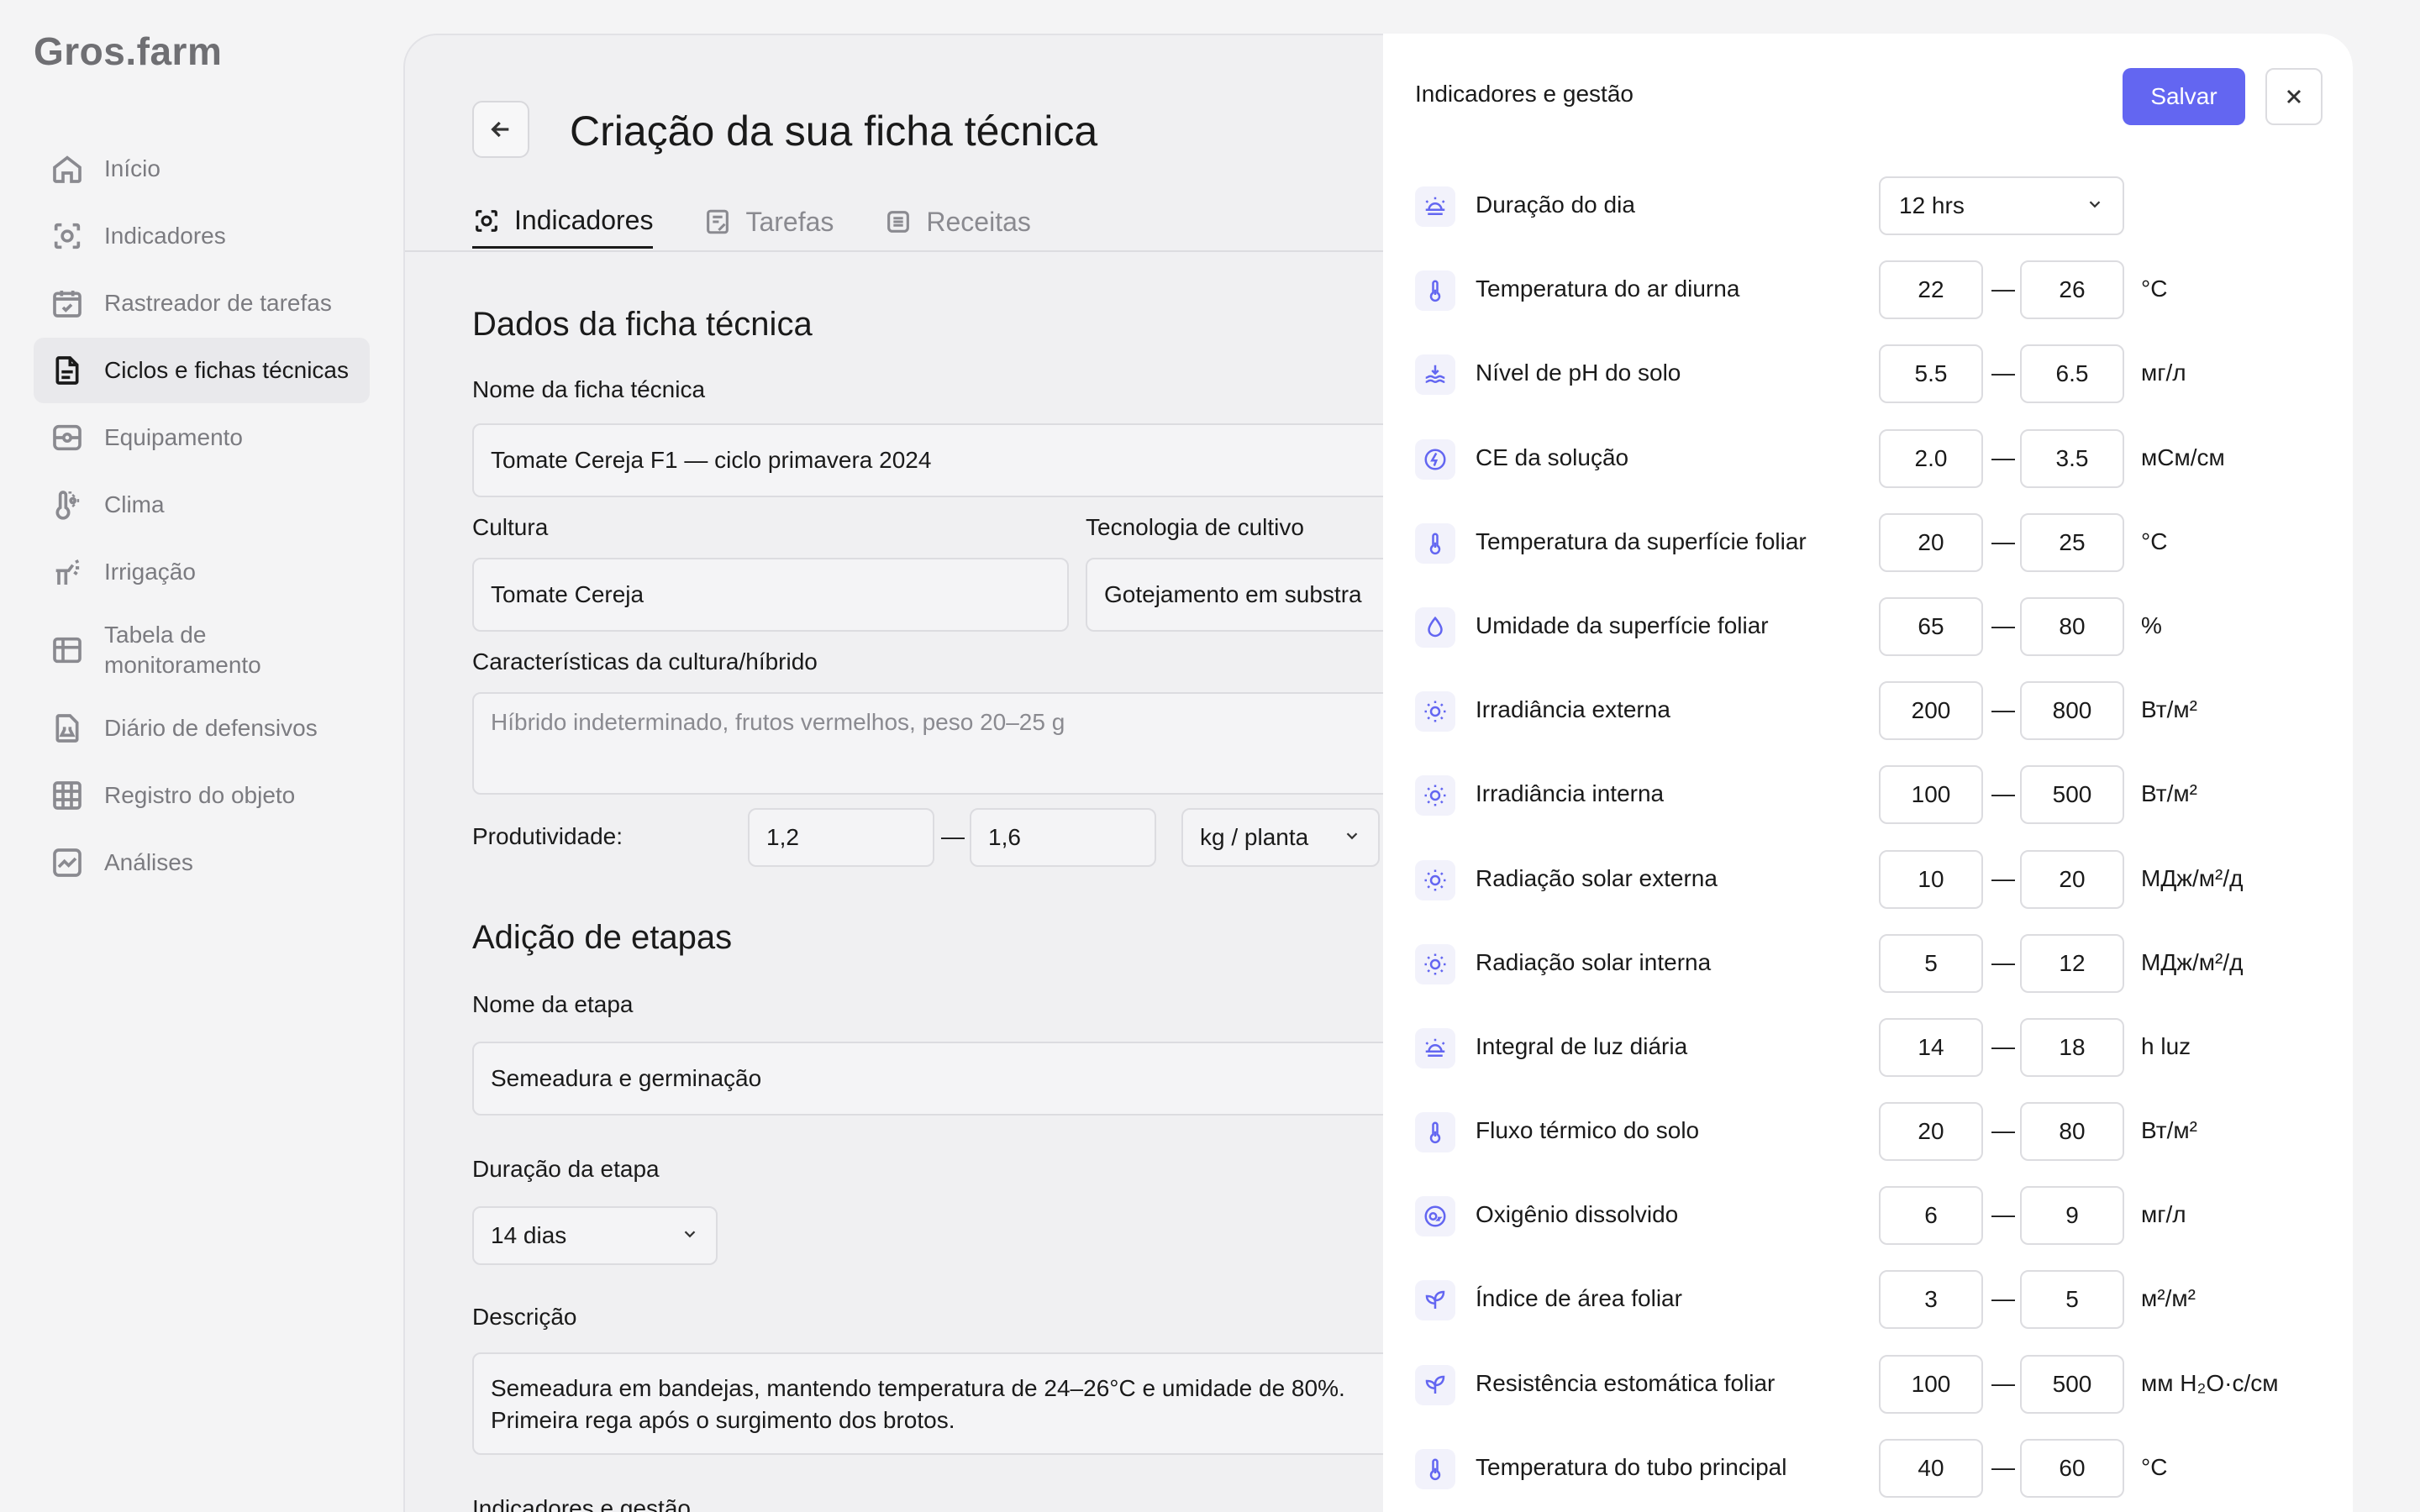  I want to click on indicator-min-input: 5.5, so click(1931, 374).